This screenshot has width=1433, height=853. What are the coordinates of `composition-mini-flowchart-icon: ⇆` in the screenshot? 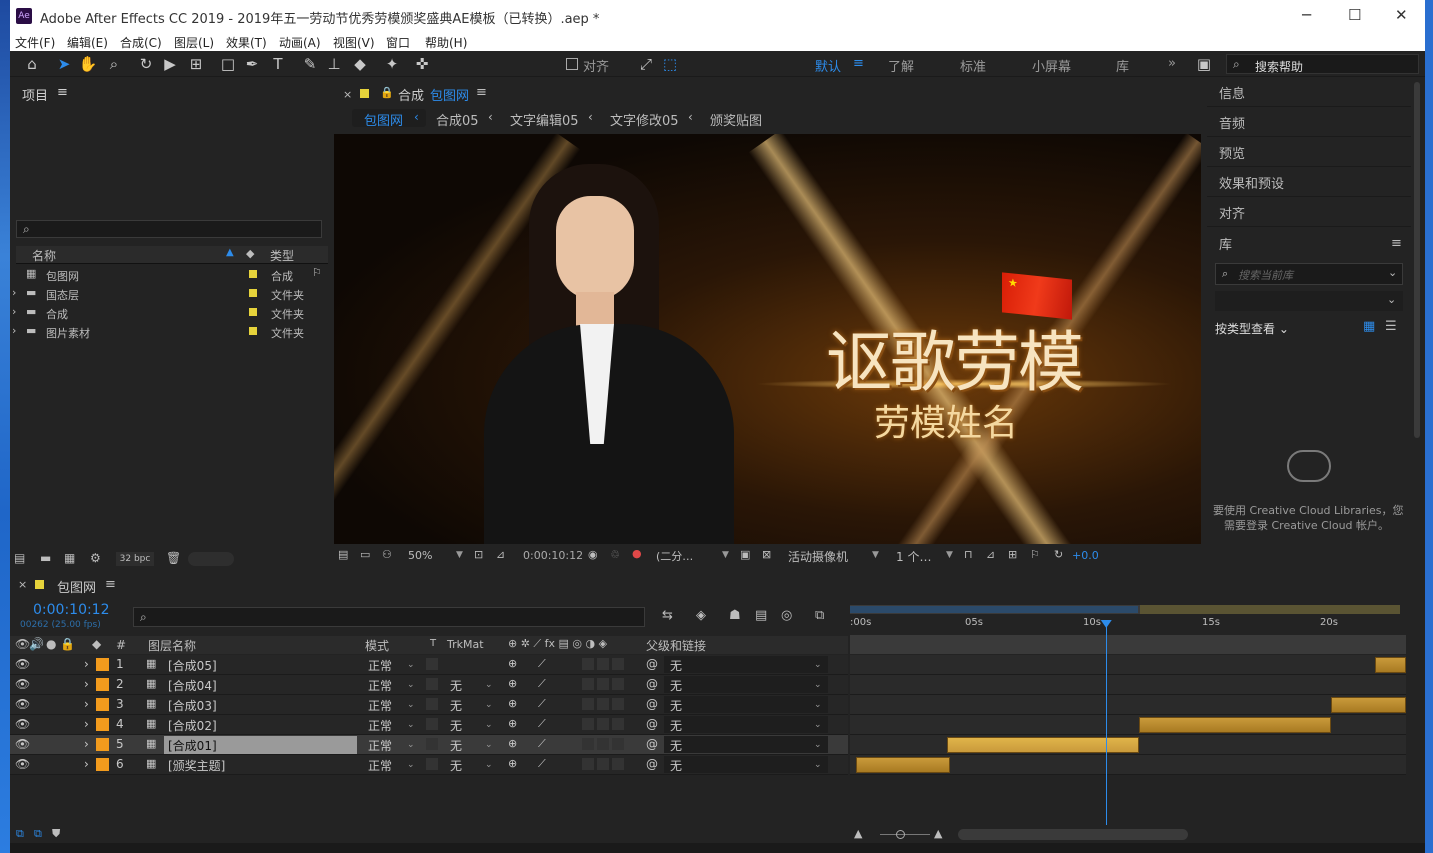 It's located at (667, 615).